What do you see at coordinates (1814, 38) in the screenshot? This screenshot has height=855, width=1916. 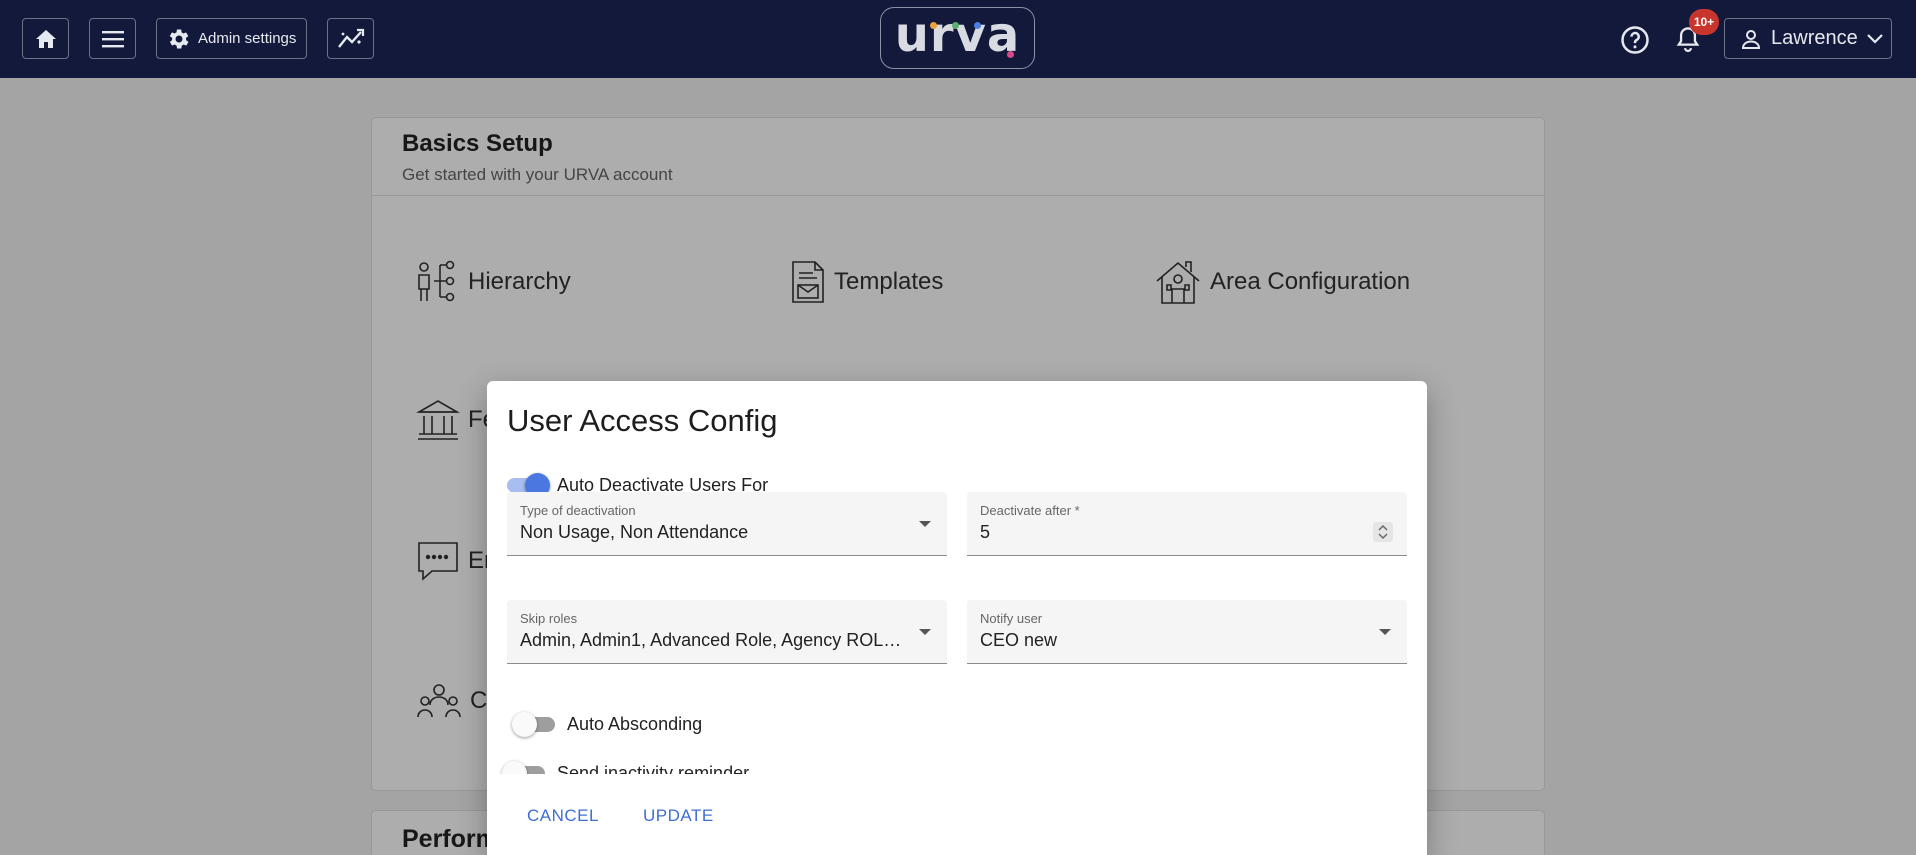 I see `user-name: Lawrence` at bounding box center [1814, 38].